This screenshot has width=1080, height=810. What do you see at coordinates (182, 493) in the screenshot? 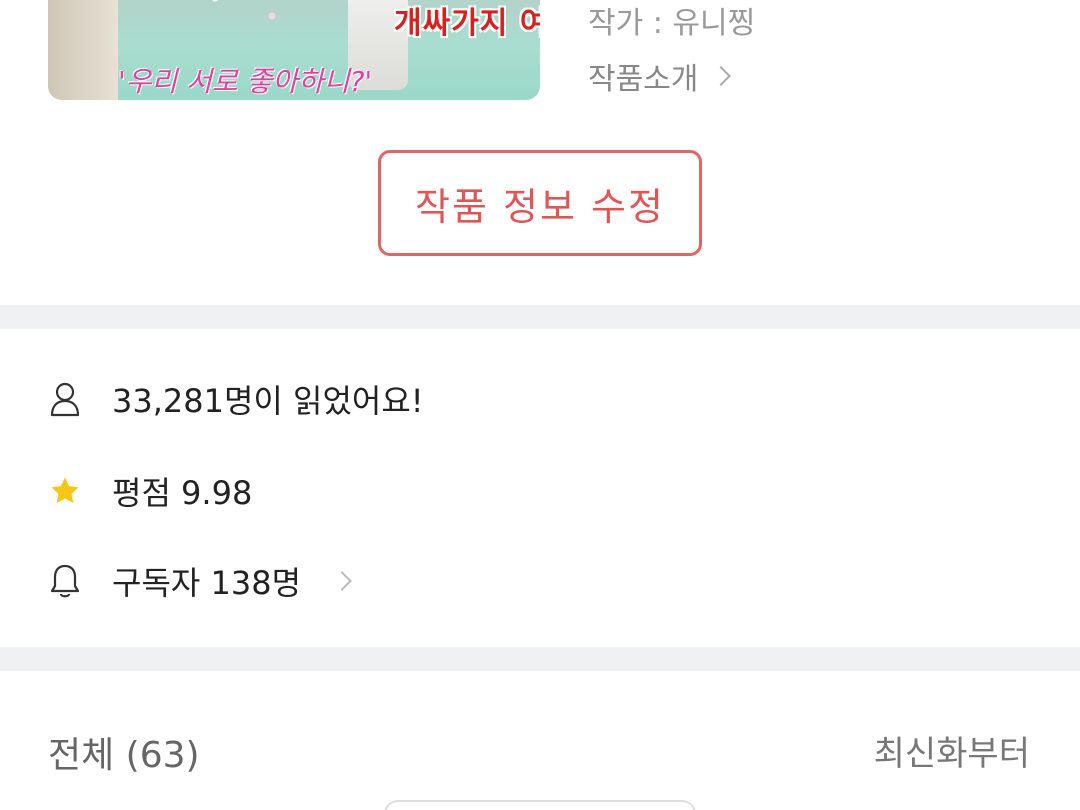
I see `rating-text: 평점 9.98` at bounding box center [182, 493].